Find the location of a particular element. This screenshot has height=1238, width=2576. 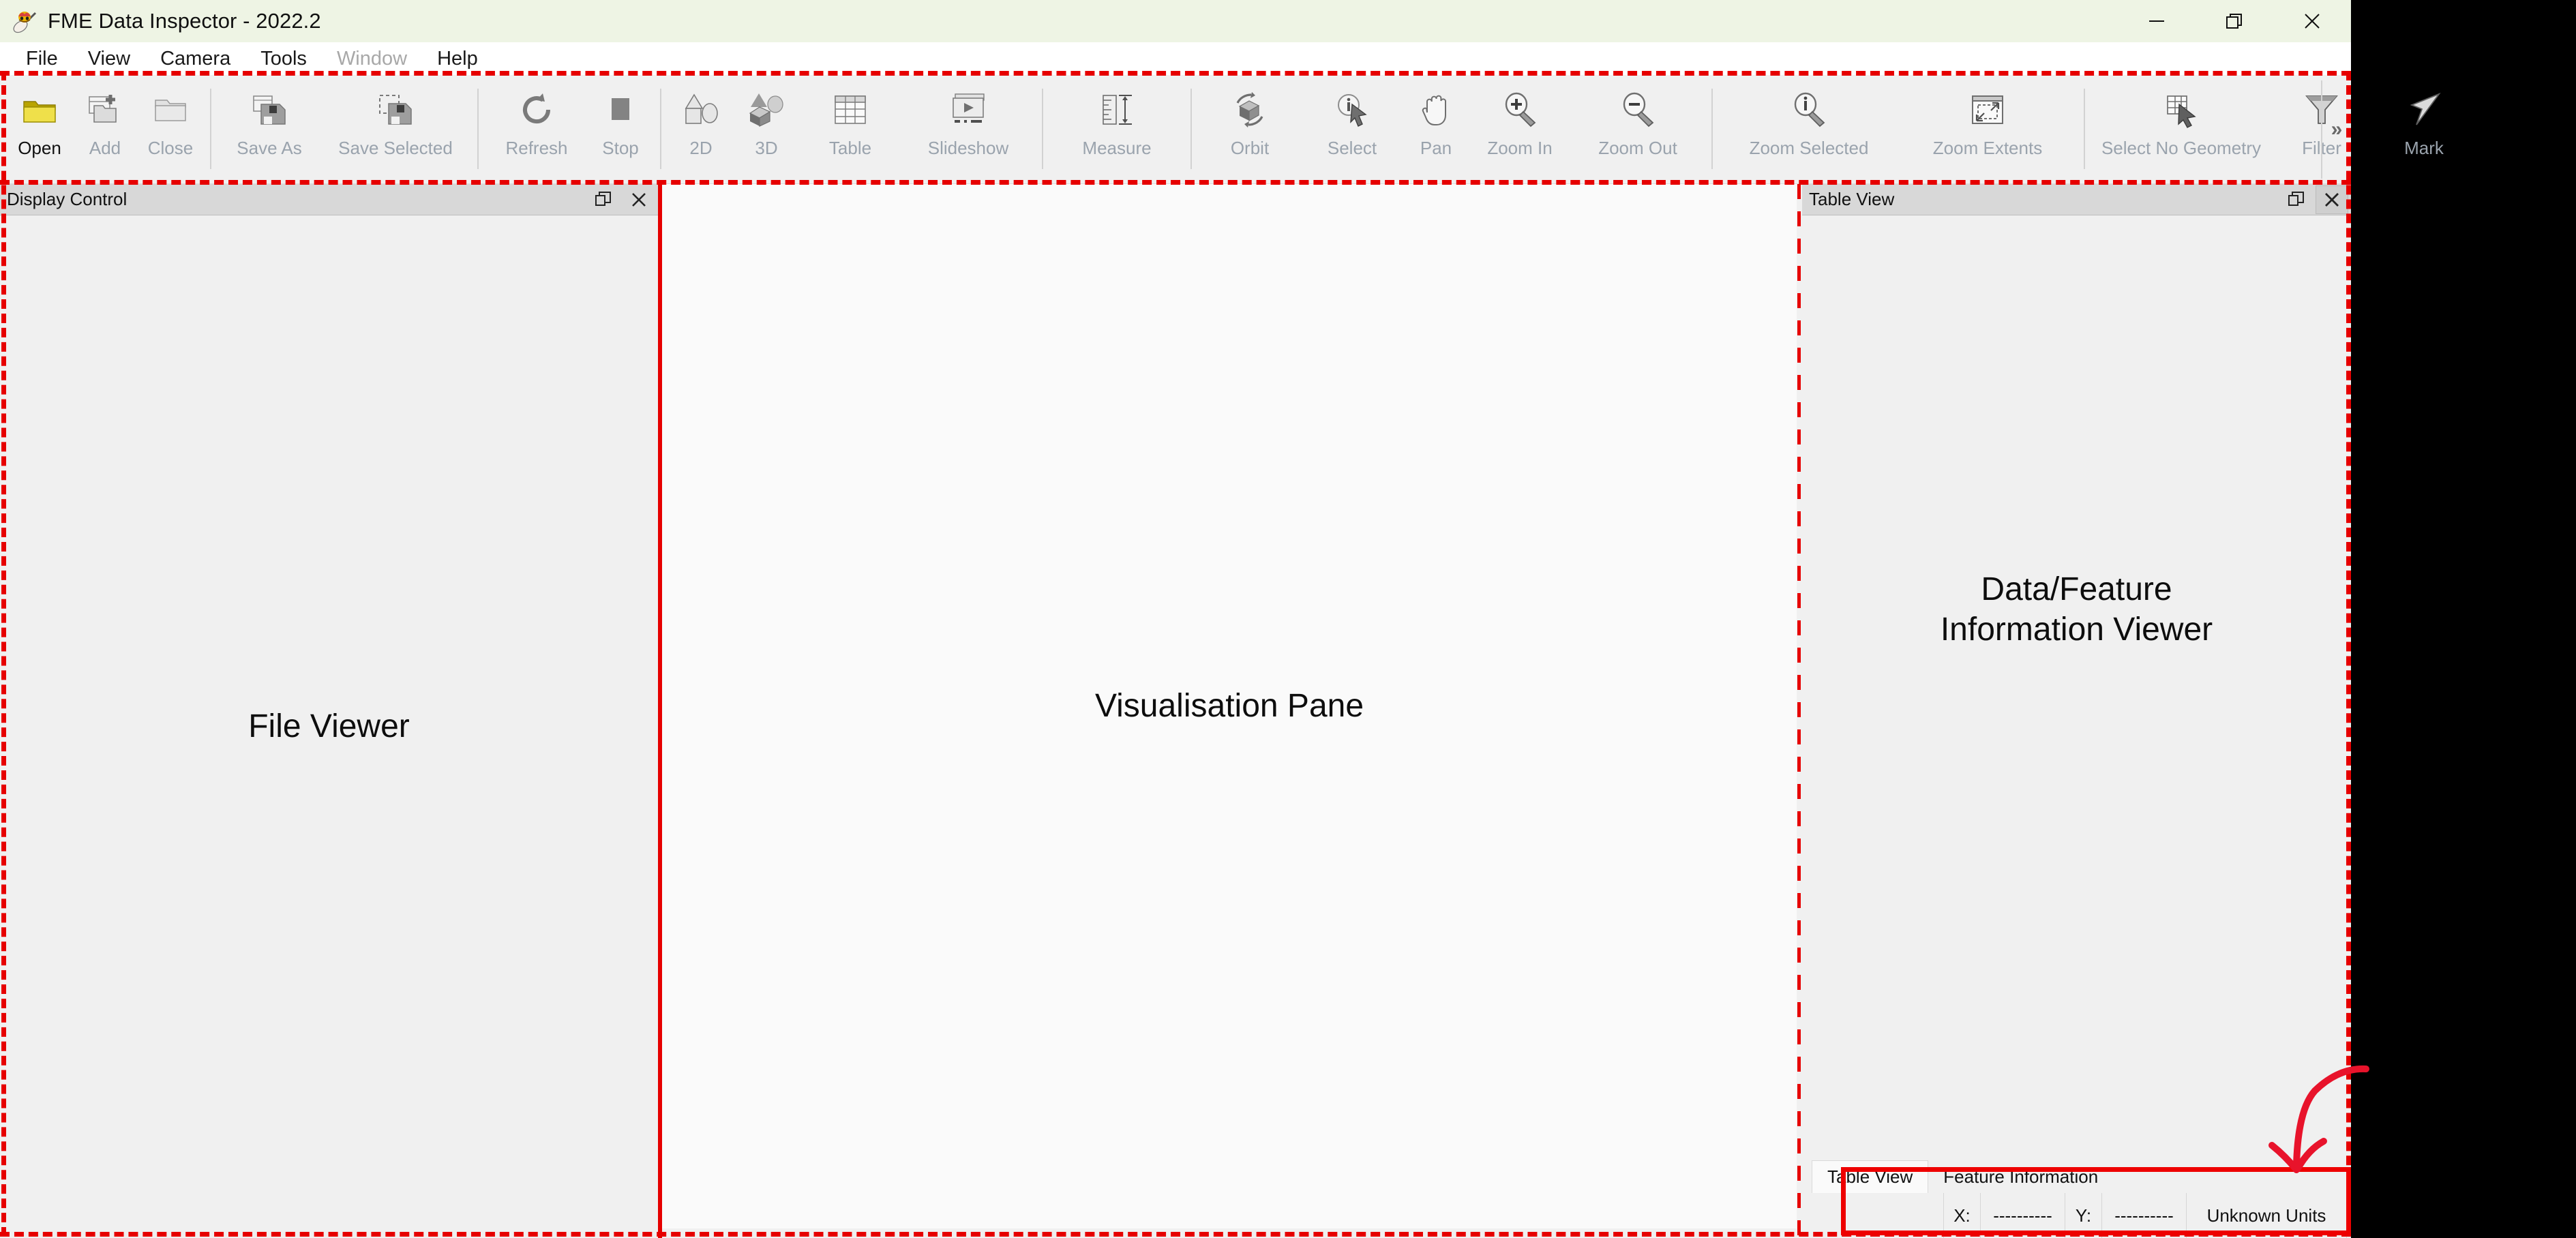

toolbar-button-measure: Measure is located at coordinates (1117, 129).